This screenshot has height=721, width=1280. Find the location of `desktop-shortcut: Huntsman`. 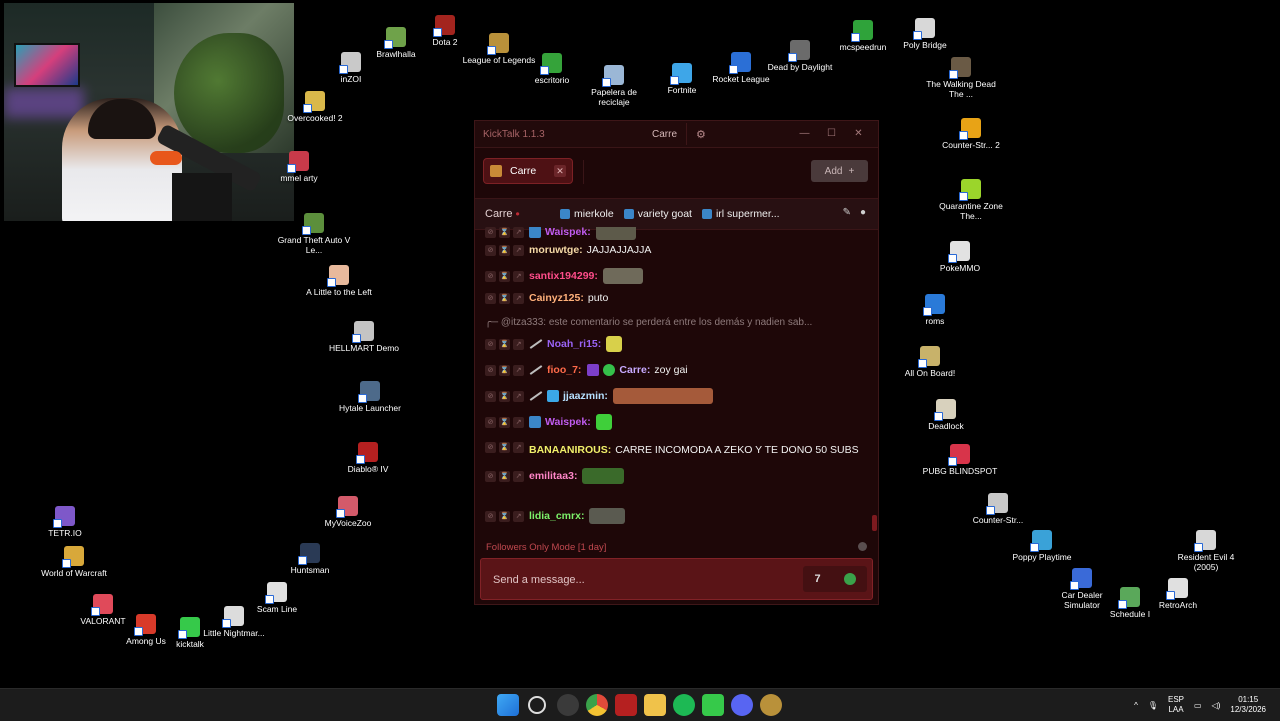

desktop-shortcut: Huntsman is located at coordinates (310, 559).